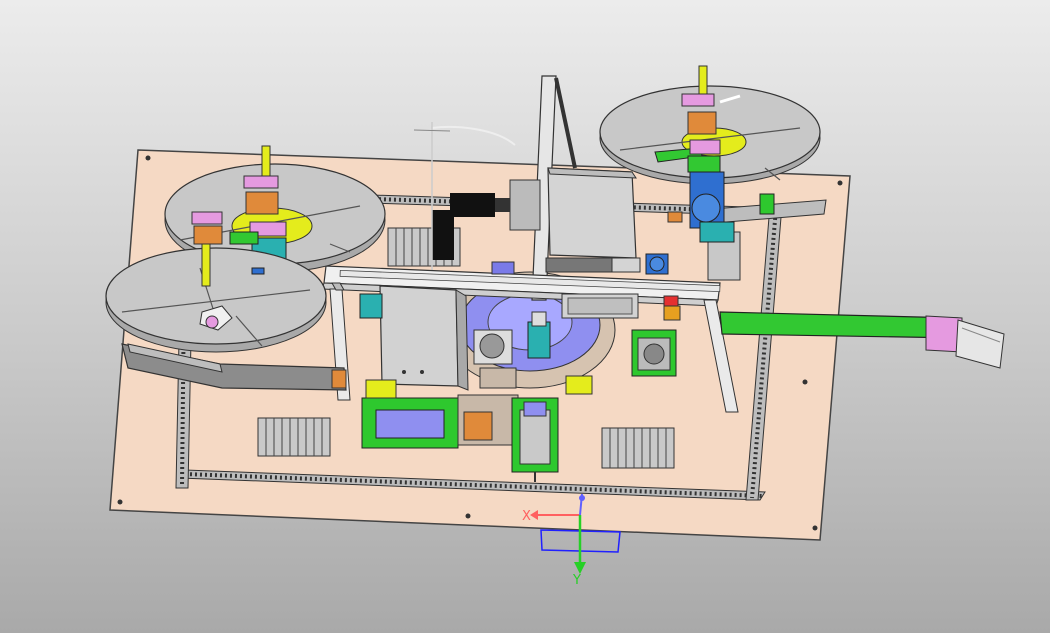 This screenshot has width=1050, height=633. What do you see at coordinates (526, 516) in the screenshot?
I see `triad-x-label: X` at bounding box center [526, 516].